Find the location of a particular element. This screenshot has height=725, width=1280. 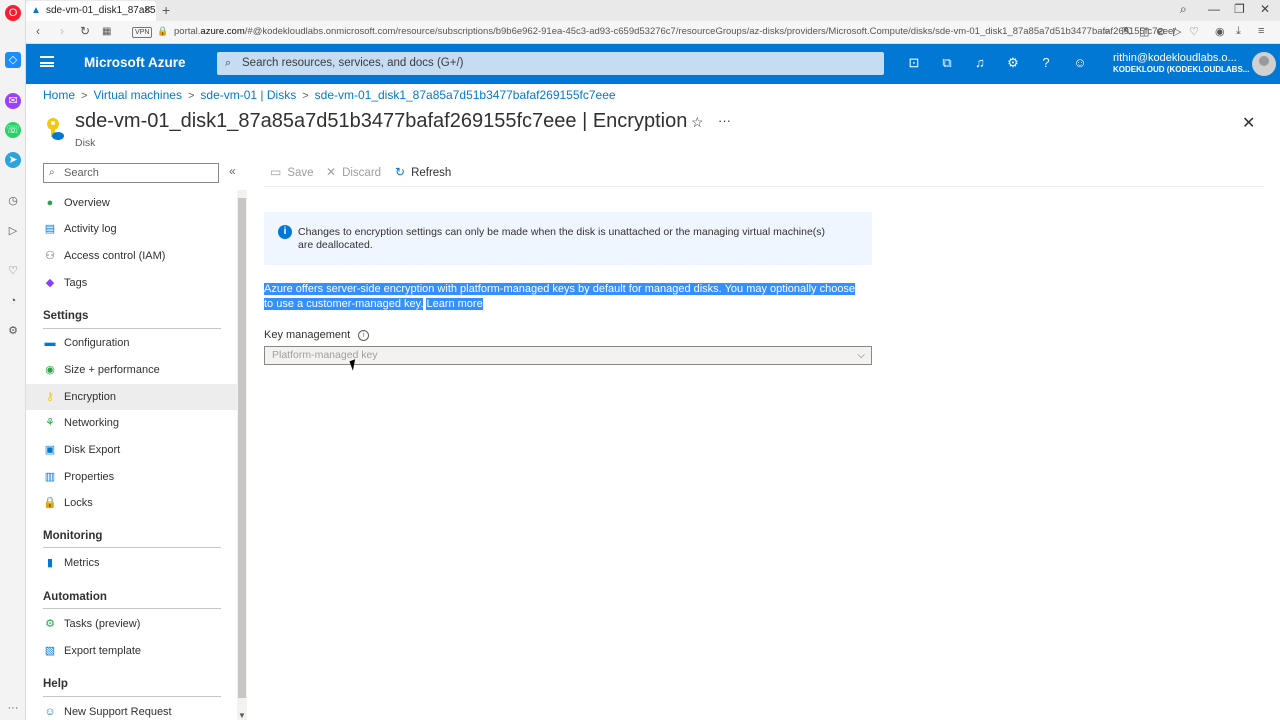

lock-icon: 🔒 is located at coordinates (162, 31).